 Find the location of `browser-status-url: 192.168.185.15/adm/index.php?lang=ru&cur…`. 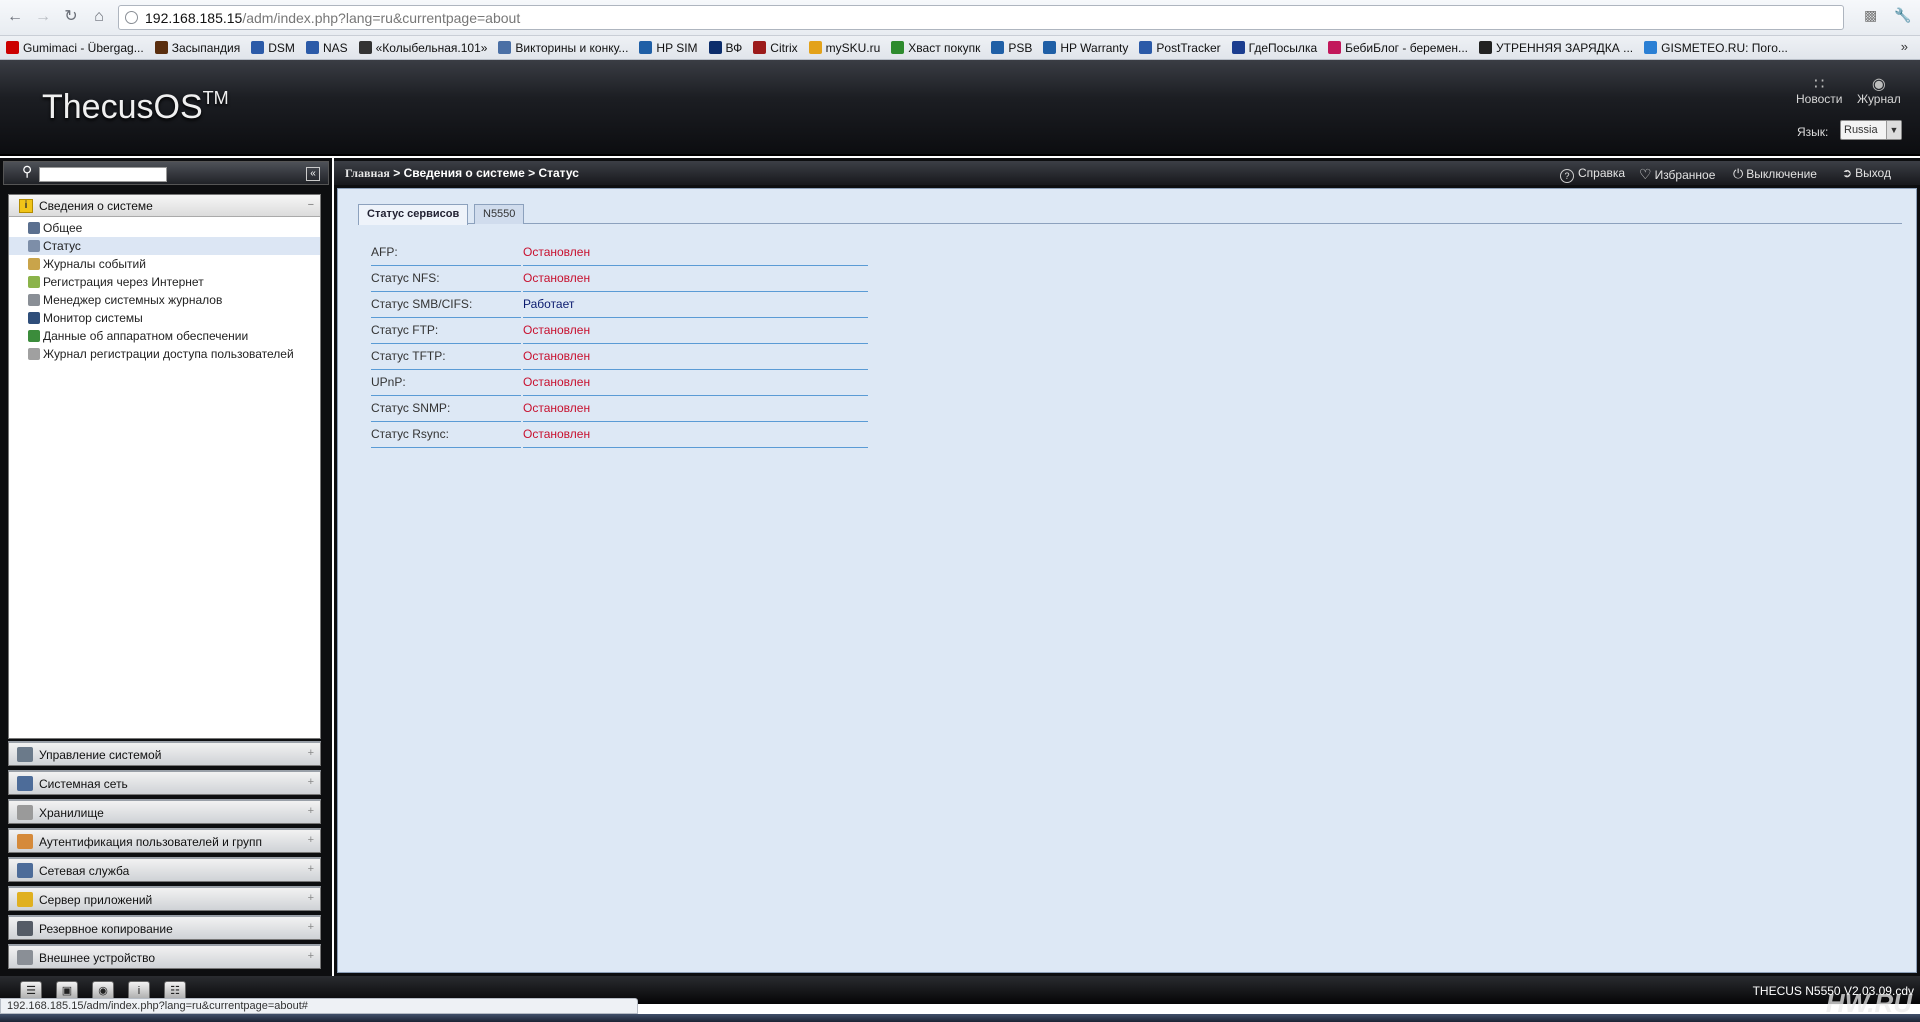

browser-status-url: 192.168.185.15/adm/index.php?lang=ru&cur… is located at coordinates (319, 1006).